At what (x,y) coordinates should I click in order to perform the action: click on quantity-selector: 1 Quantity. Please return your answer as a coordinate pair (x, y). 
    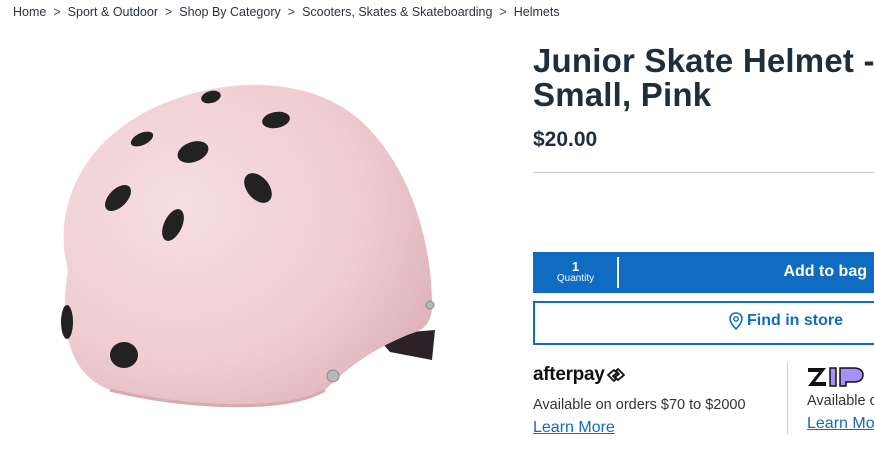
    Looking at the image, I should click on (575, 272).